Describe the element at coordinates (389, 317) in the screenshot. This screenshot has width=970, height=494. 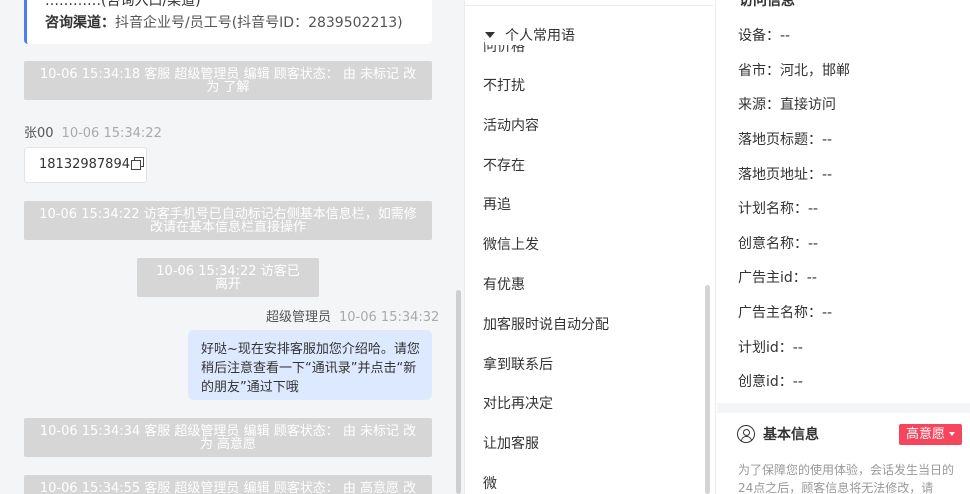
I see `agent-time: 10-06 15:34:32` at that location.